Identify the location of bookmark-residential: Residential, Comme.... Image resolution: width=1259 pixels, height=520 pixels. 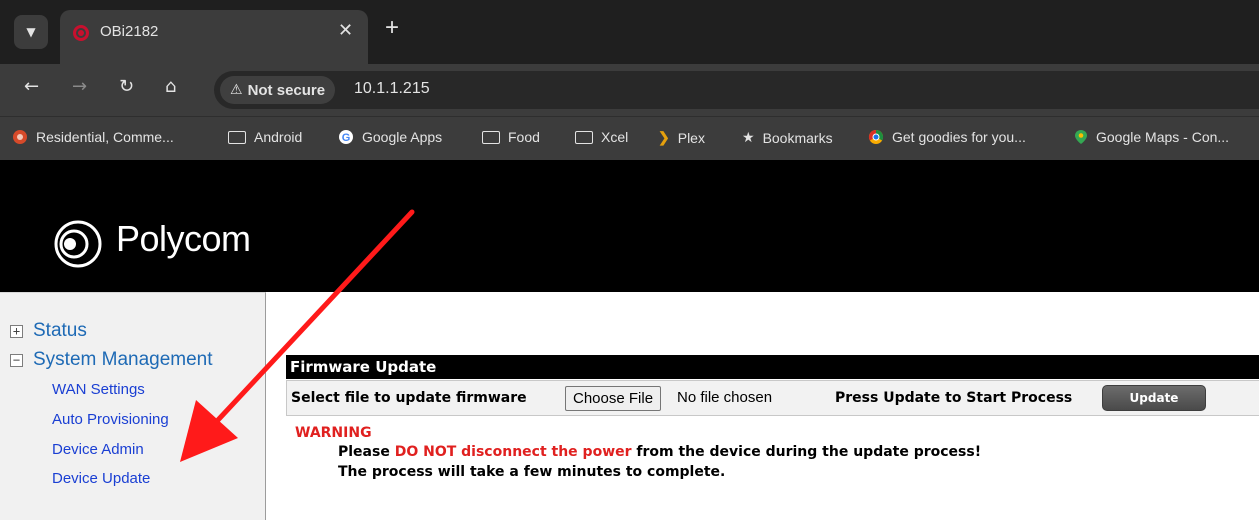
(93, 137).